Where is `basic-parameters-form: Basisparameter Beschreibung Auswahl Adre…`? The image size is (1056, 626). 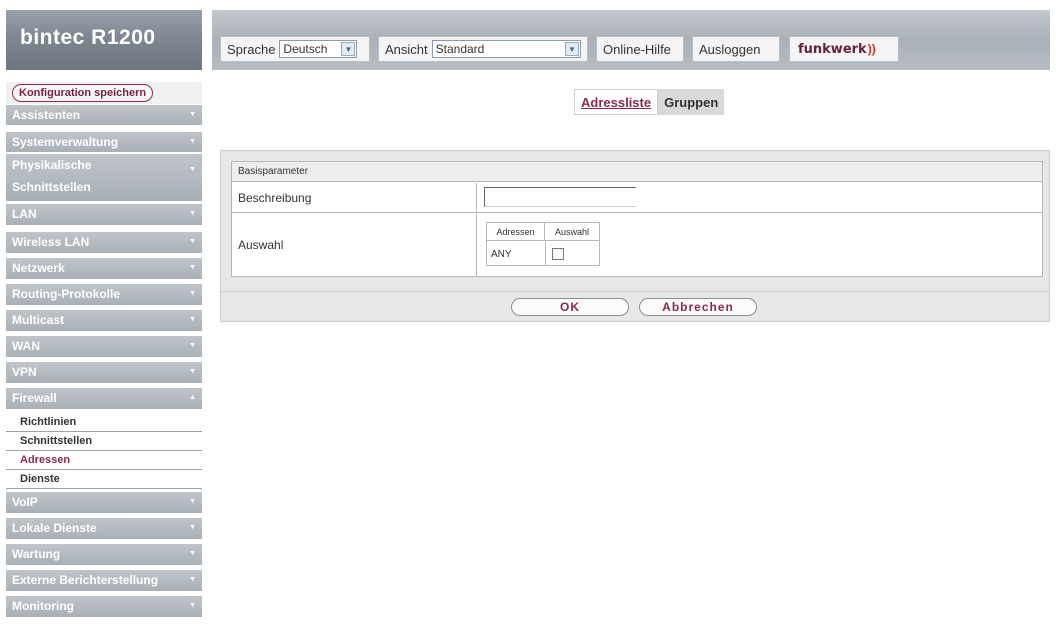
basic-parameters-form: Basisparameter Beschreibung Auswahl Adre… is located at coordinates (637, 219).